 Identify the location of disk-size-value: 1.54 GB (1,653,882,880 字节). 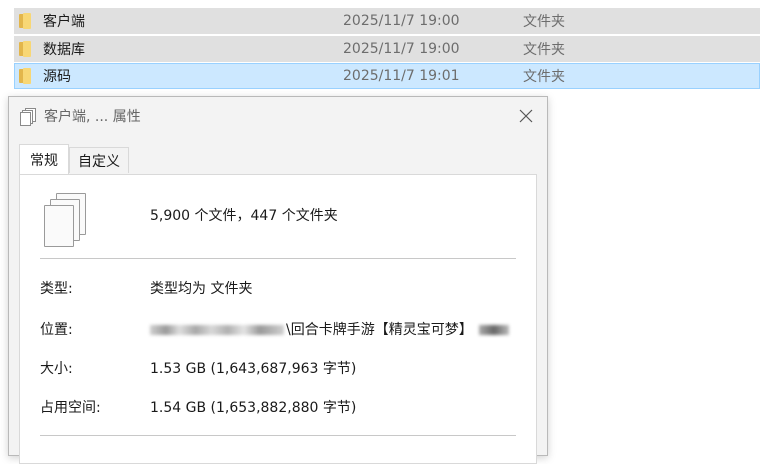
(253, 408).